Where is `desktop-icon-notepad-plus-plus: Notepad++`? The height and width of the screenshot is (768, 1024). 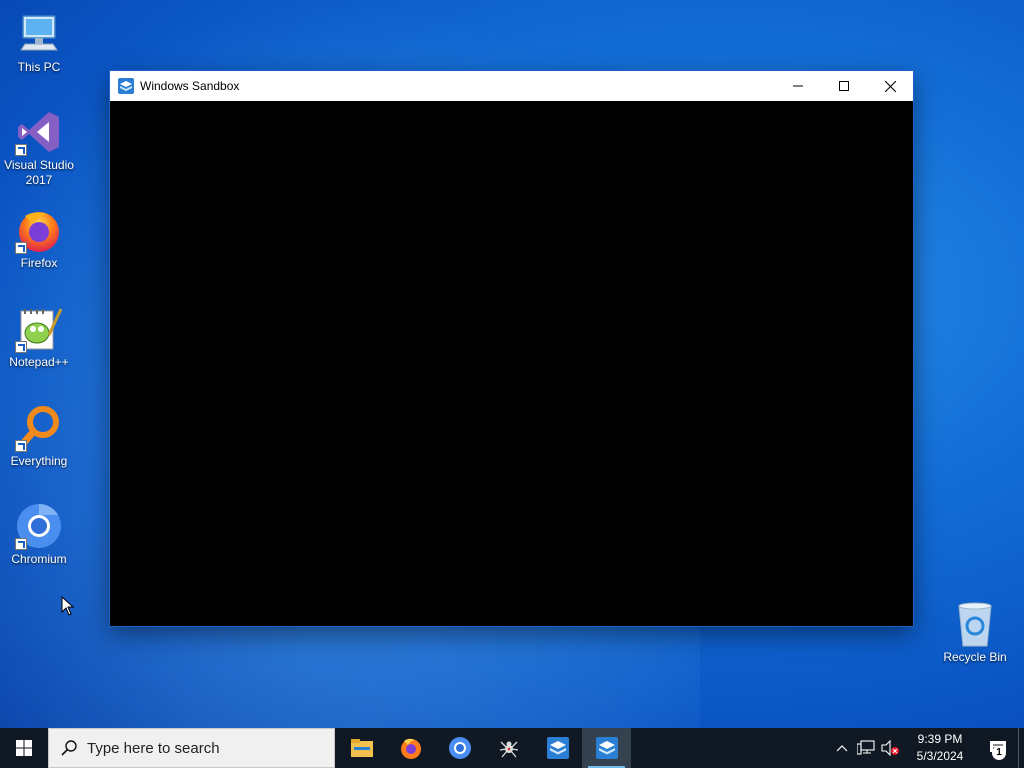
desktop-icon-notepad-plus-plus: Notepad++ is located at coordinates (39, 337).